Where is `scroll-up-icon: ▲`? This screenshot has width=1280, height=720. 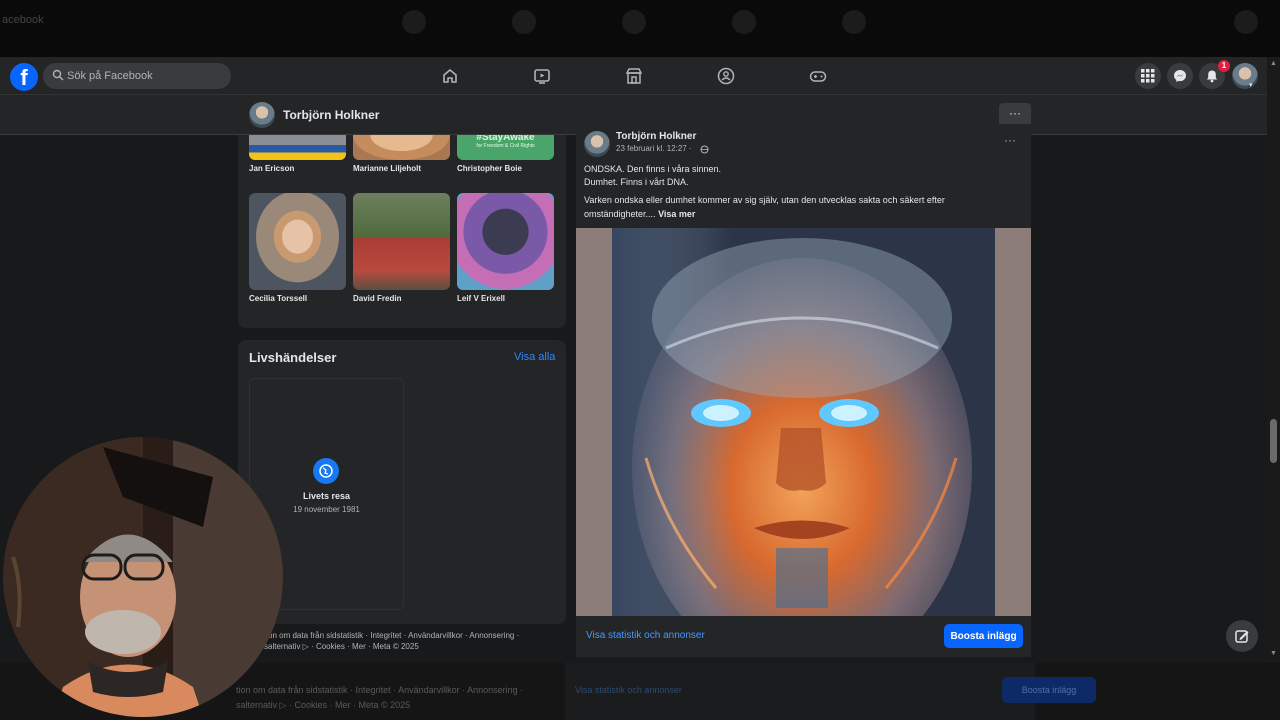
scroll-up-icon: ▲ is located at coordinates (1273, 63).